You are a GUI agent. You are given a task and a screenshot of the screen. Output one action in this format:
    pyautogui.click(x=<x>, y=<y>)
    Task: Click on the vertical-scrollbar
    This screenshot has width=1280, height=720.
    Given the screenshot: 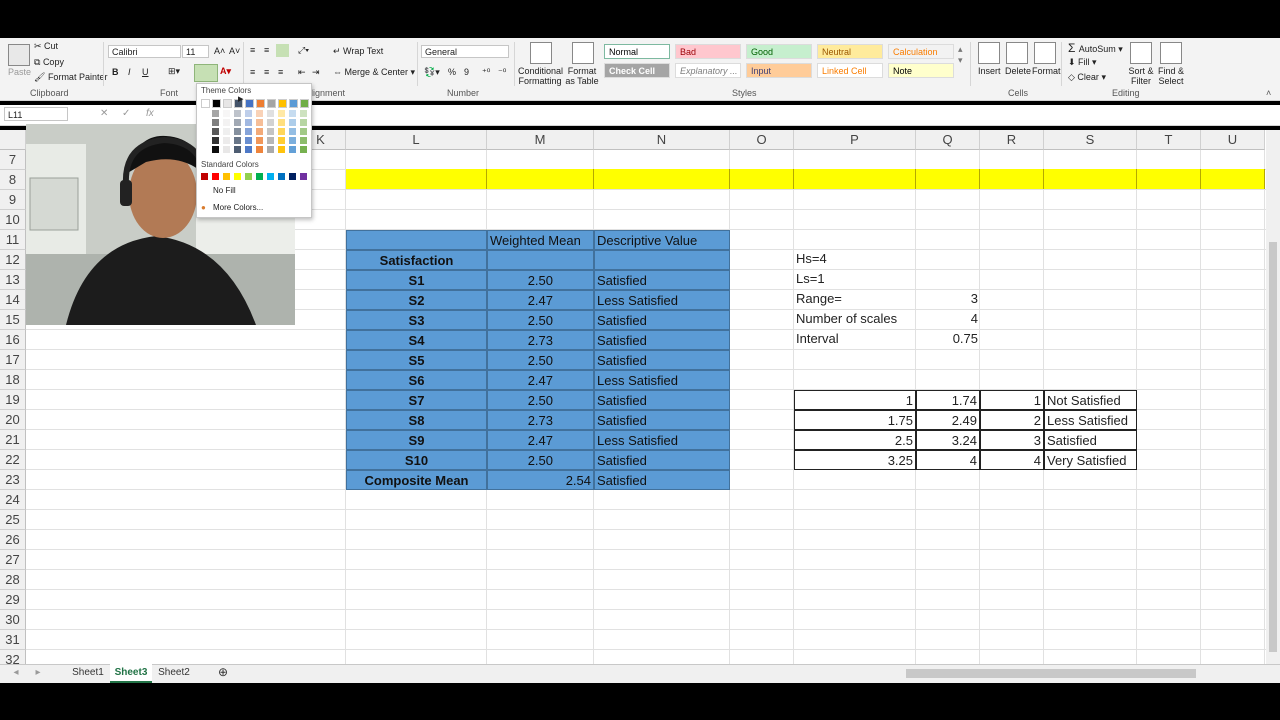 What is the action you would take?
    pyautogui.click(x=1273, y=397)
    